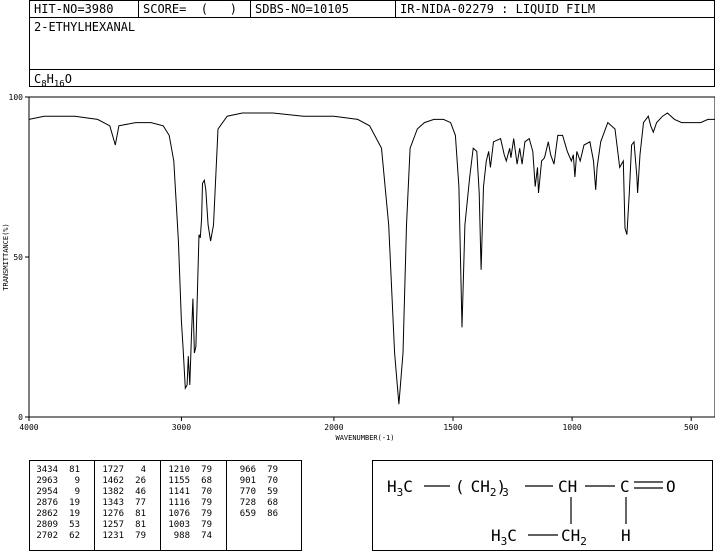 Image resolution: width=715 pixels, height=553 pixels. Describe the element at coordinates (333, 427) in the screenshot. I see `x-tick-label: 2000` at that location.